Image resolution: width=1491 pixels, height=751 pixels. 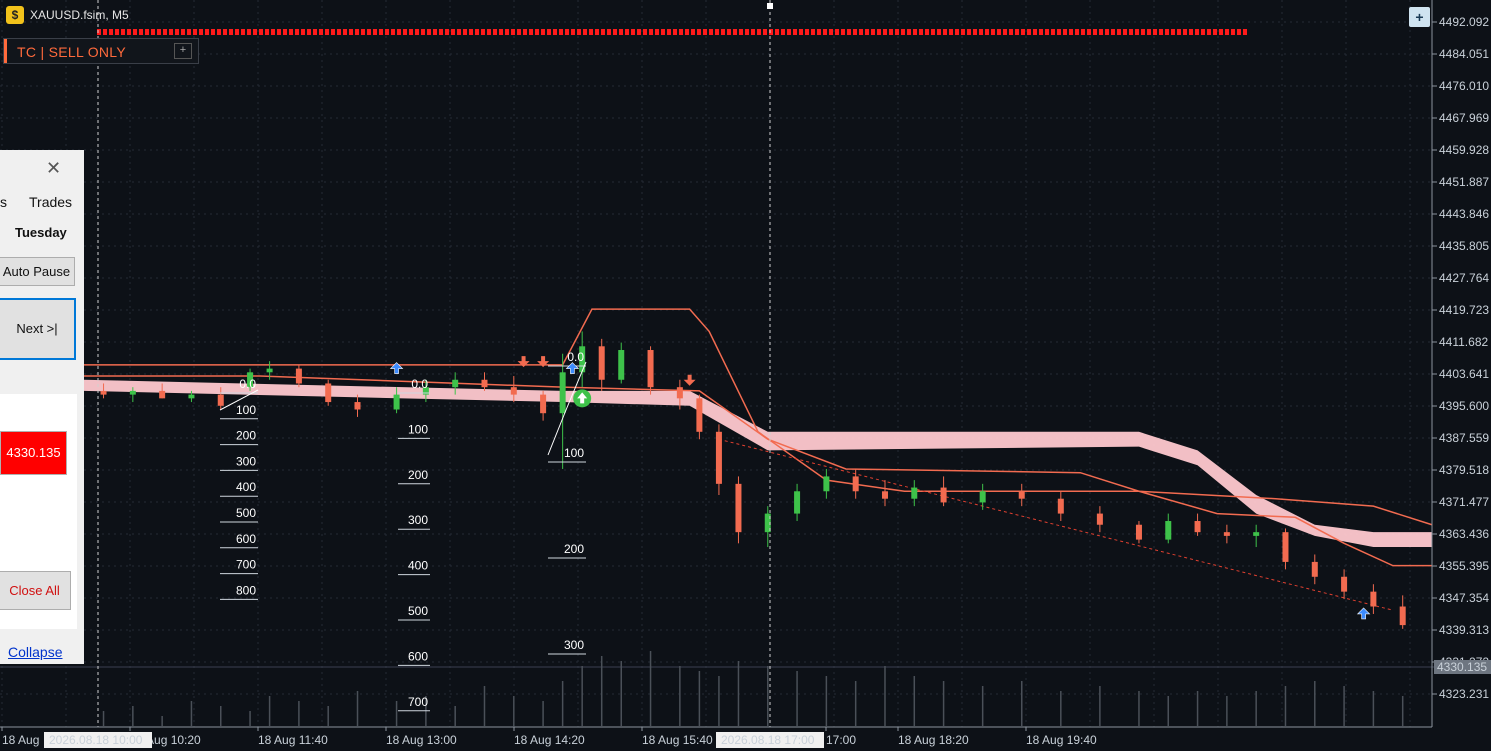 What do you see at coordinates (1462, 667) in the screenshot?
I see `current-price-label: 4330.135` at bounding box center [1462, 667].